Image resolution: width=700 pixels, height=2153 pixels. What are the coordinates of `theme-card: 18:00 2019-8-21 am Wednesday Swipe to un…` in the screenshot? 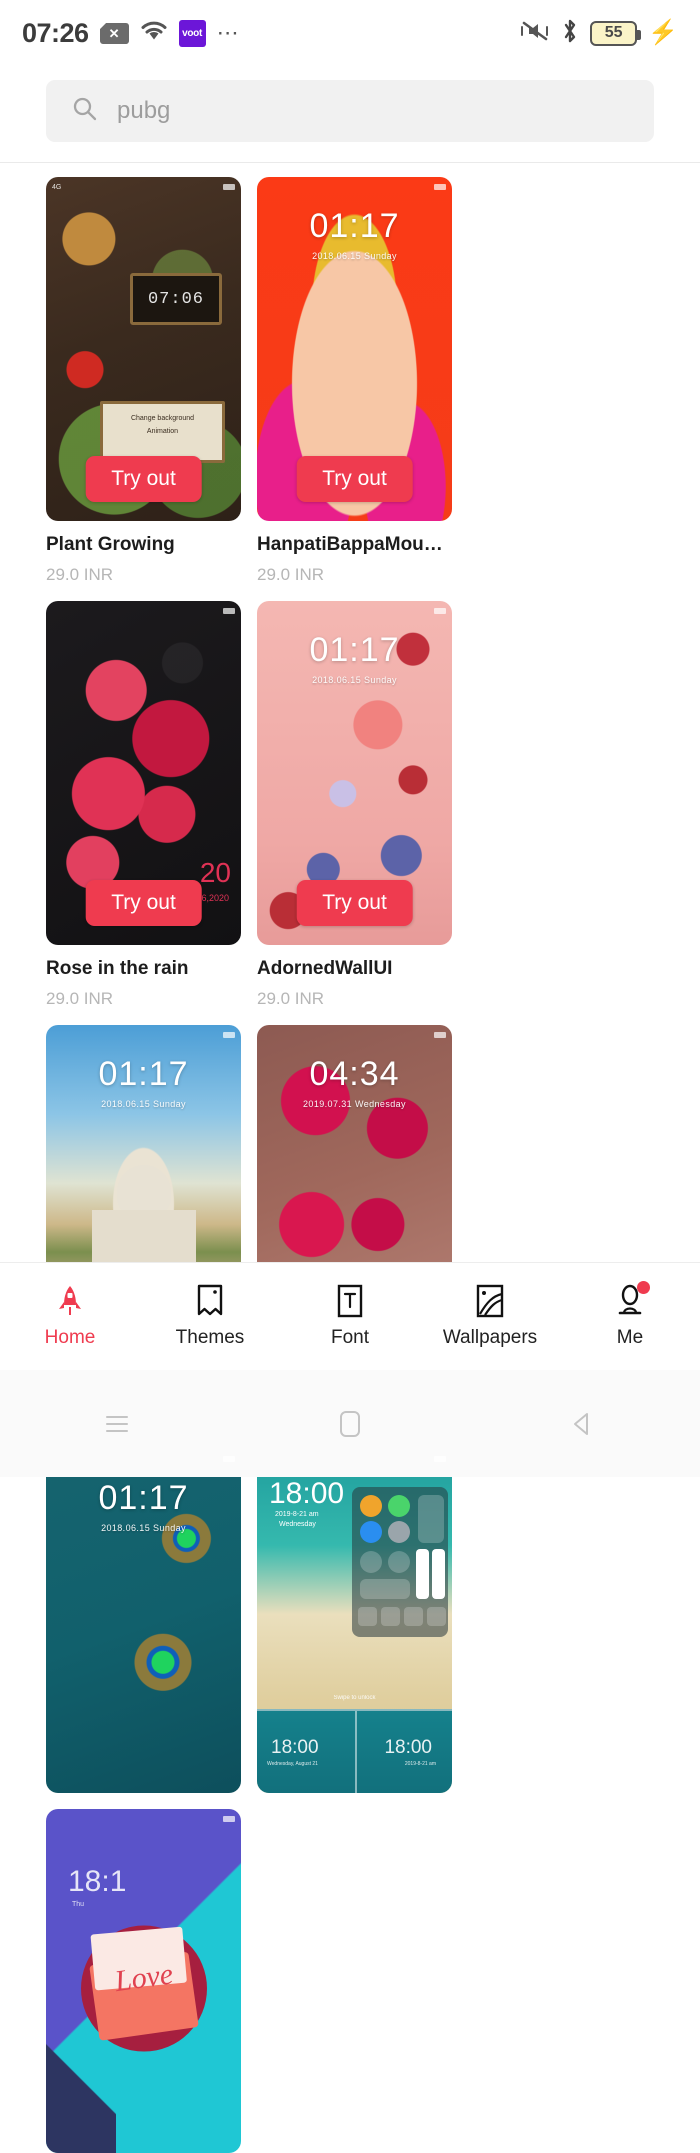 It's located at (354, 1621).